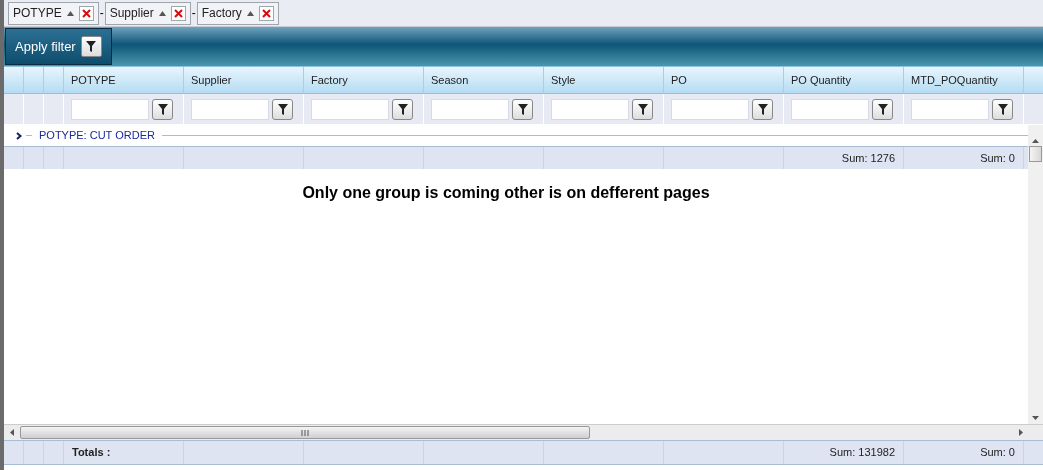  I want to click on vertical-scrollbar, so click(1035, 274).